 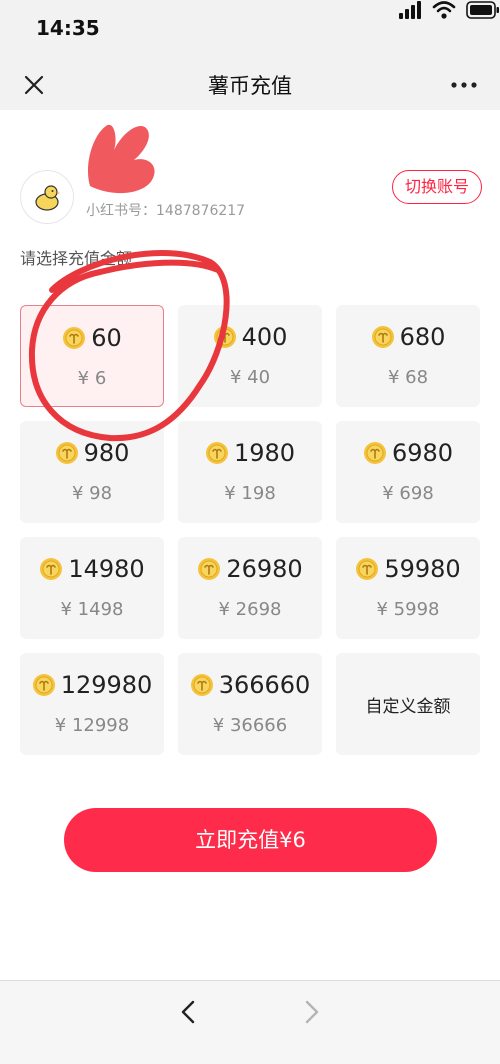 I want to click on more-icon, so click(x=464, y=85).